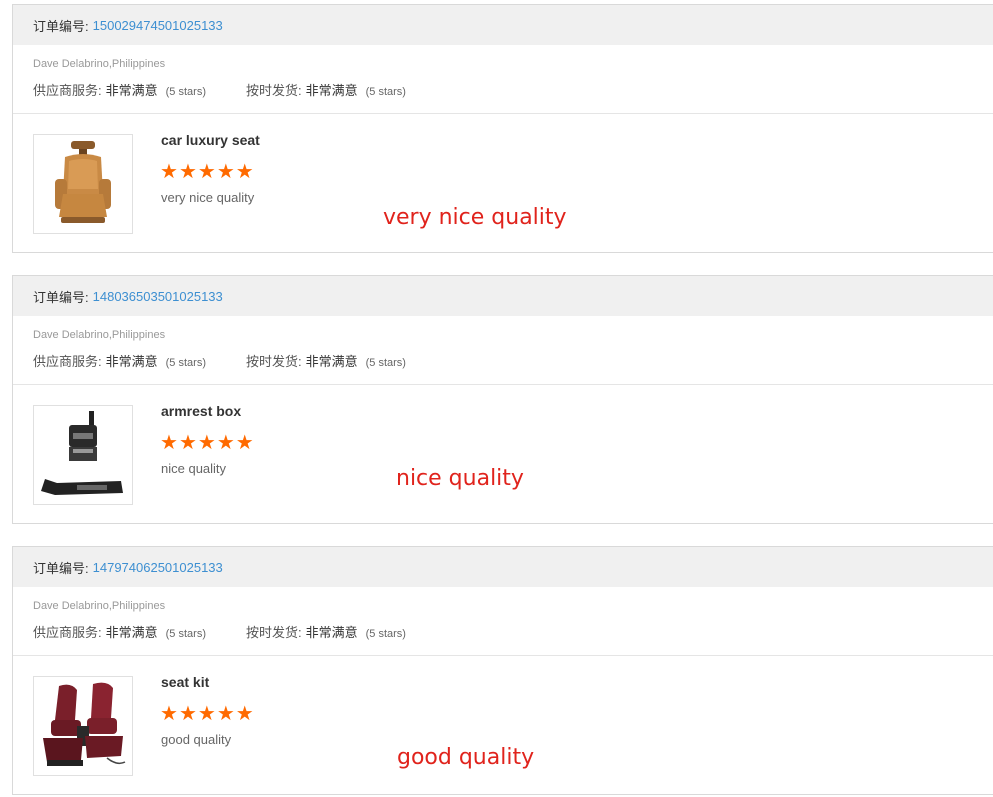  Describe the element at coordinates (210, 140) in the screenshot. I see `product-name: car luxury seat` at that location.